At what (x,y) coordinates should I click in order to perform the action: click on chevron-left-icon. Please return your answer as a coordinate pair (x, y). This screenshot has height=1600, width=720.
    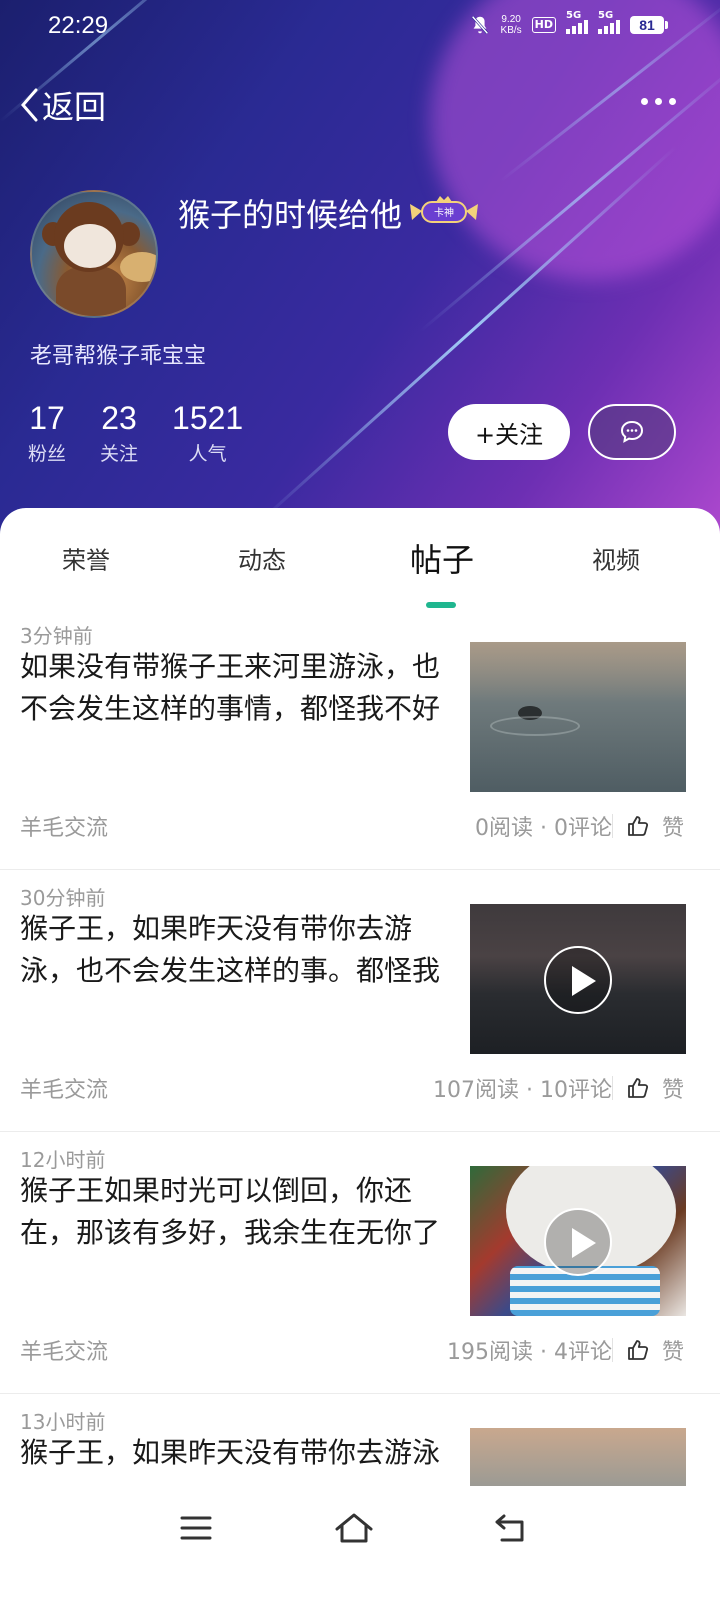
    Looking at the image, I should click on (29, 105).